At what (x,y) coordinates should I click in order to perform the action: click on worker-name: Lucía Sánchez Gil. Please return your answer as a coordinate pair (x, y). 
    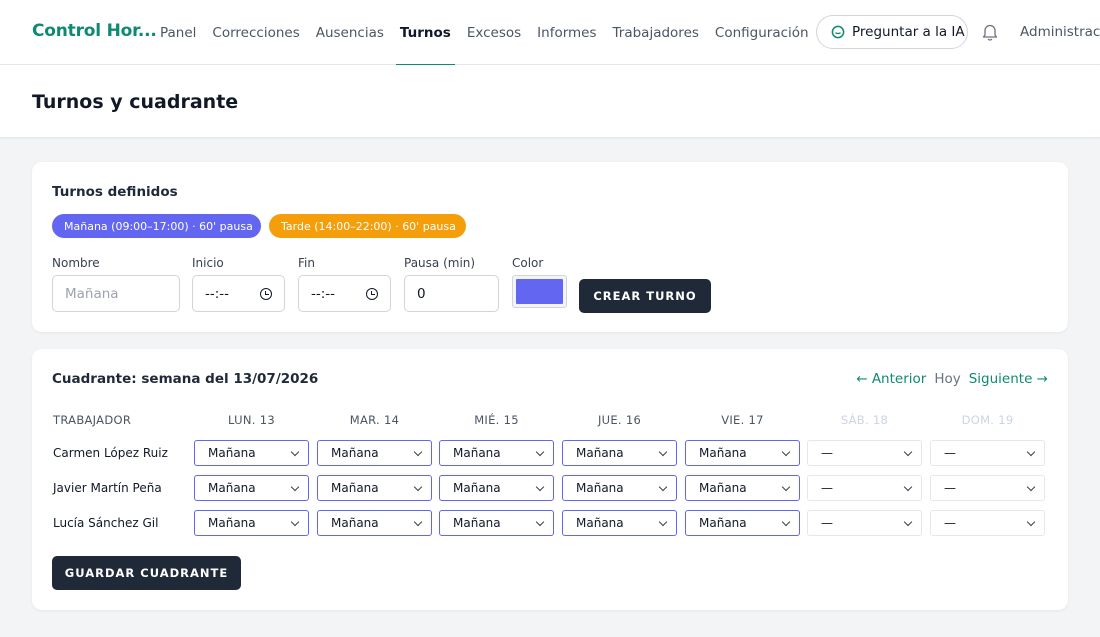
    Looking at the image, I should click on (106, 523).